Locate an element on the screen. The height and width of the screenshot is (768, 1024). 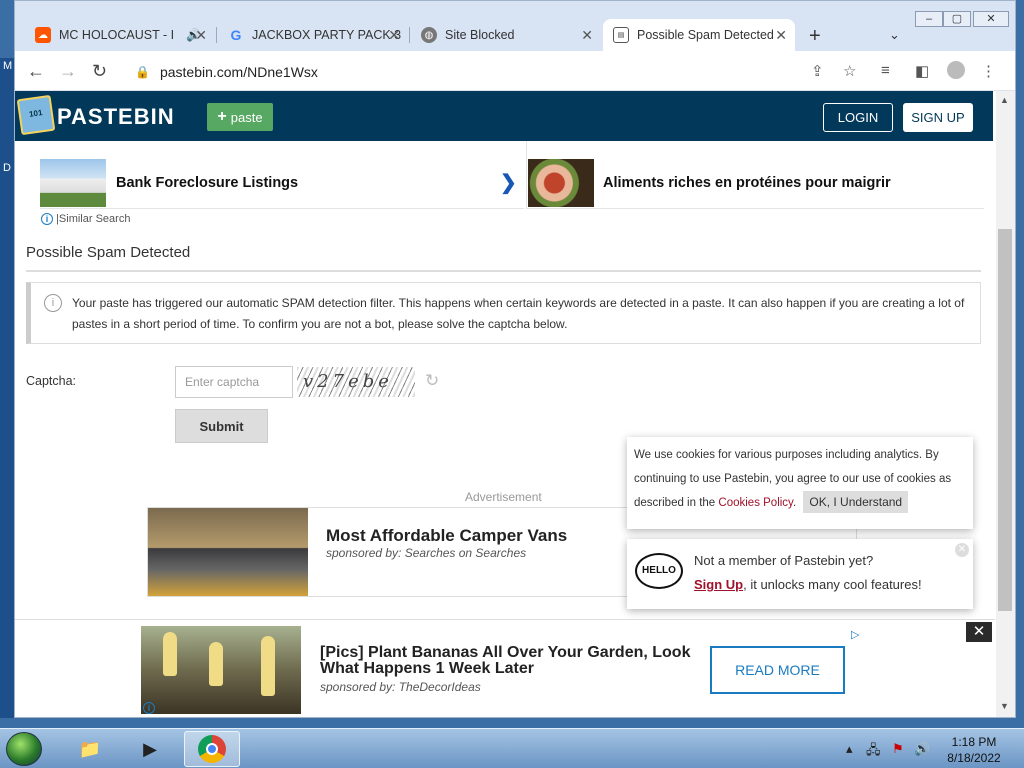
back-arrow-icon: ← is located at coordinates (36, 71).